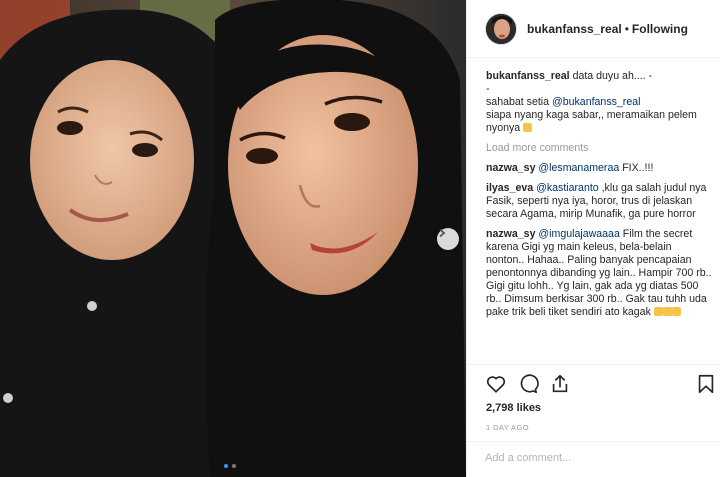 The image size is (720, 477). Describe the element at coordinates (706, 384) in the screenshot. I see `bookmark-icon` at that location.